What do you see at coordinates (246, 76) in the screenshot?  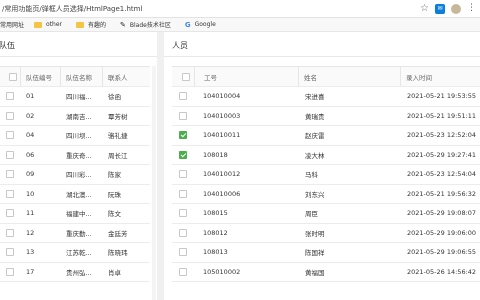 I see `column-header: 工号` at bounding box center [246, 76].